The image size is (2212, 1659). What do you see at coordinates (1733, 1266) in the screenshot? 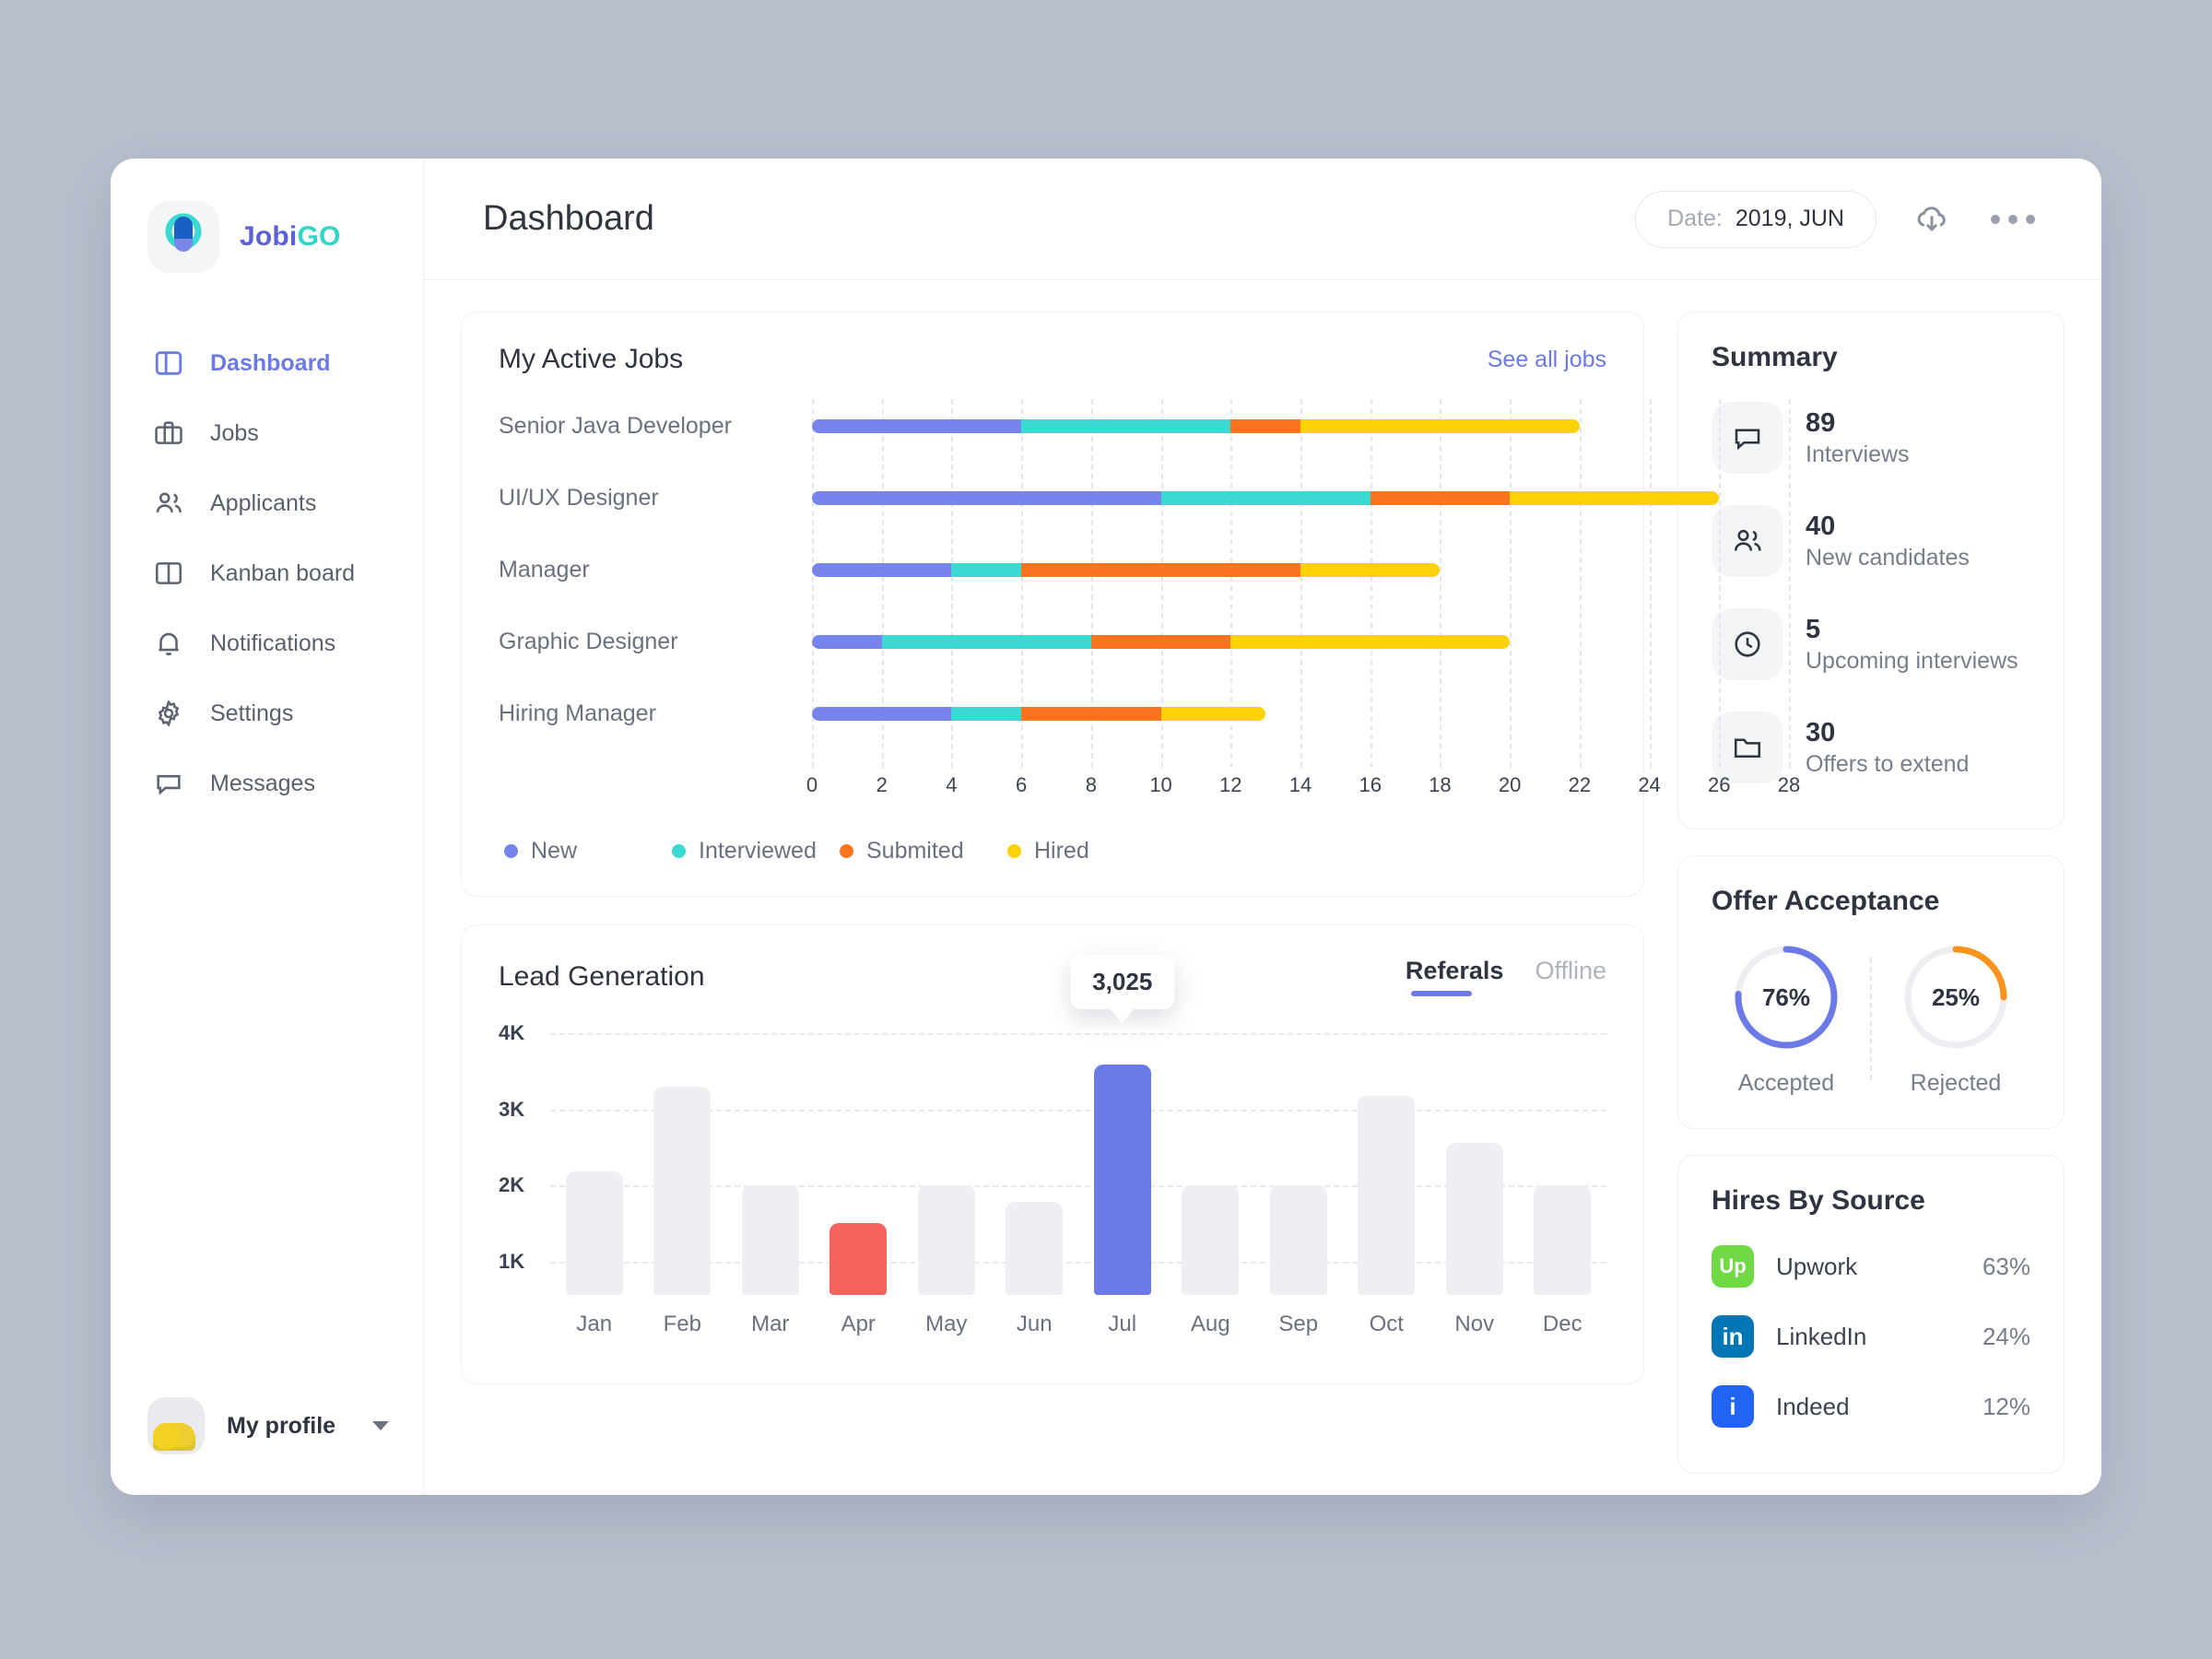
I see `upwork-logo: Up` at bounding box center [1733, 1266].